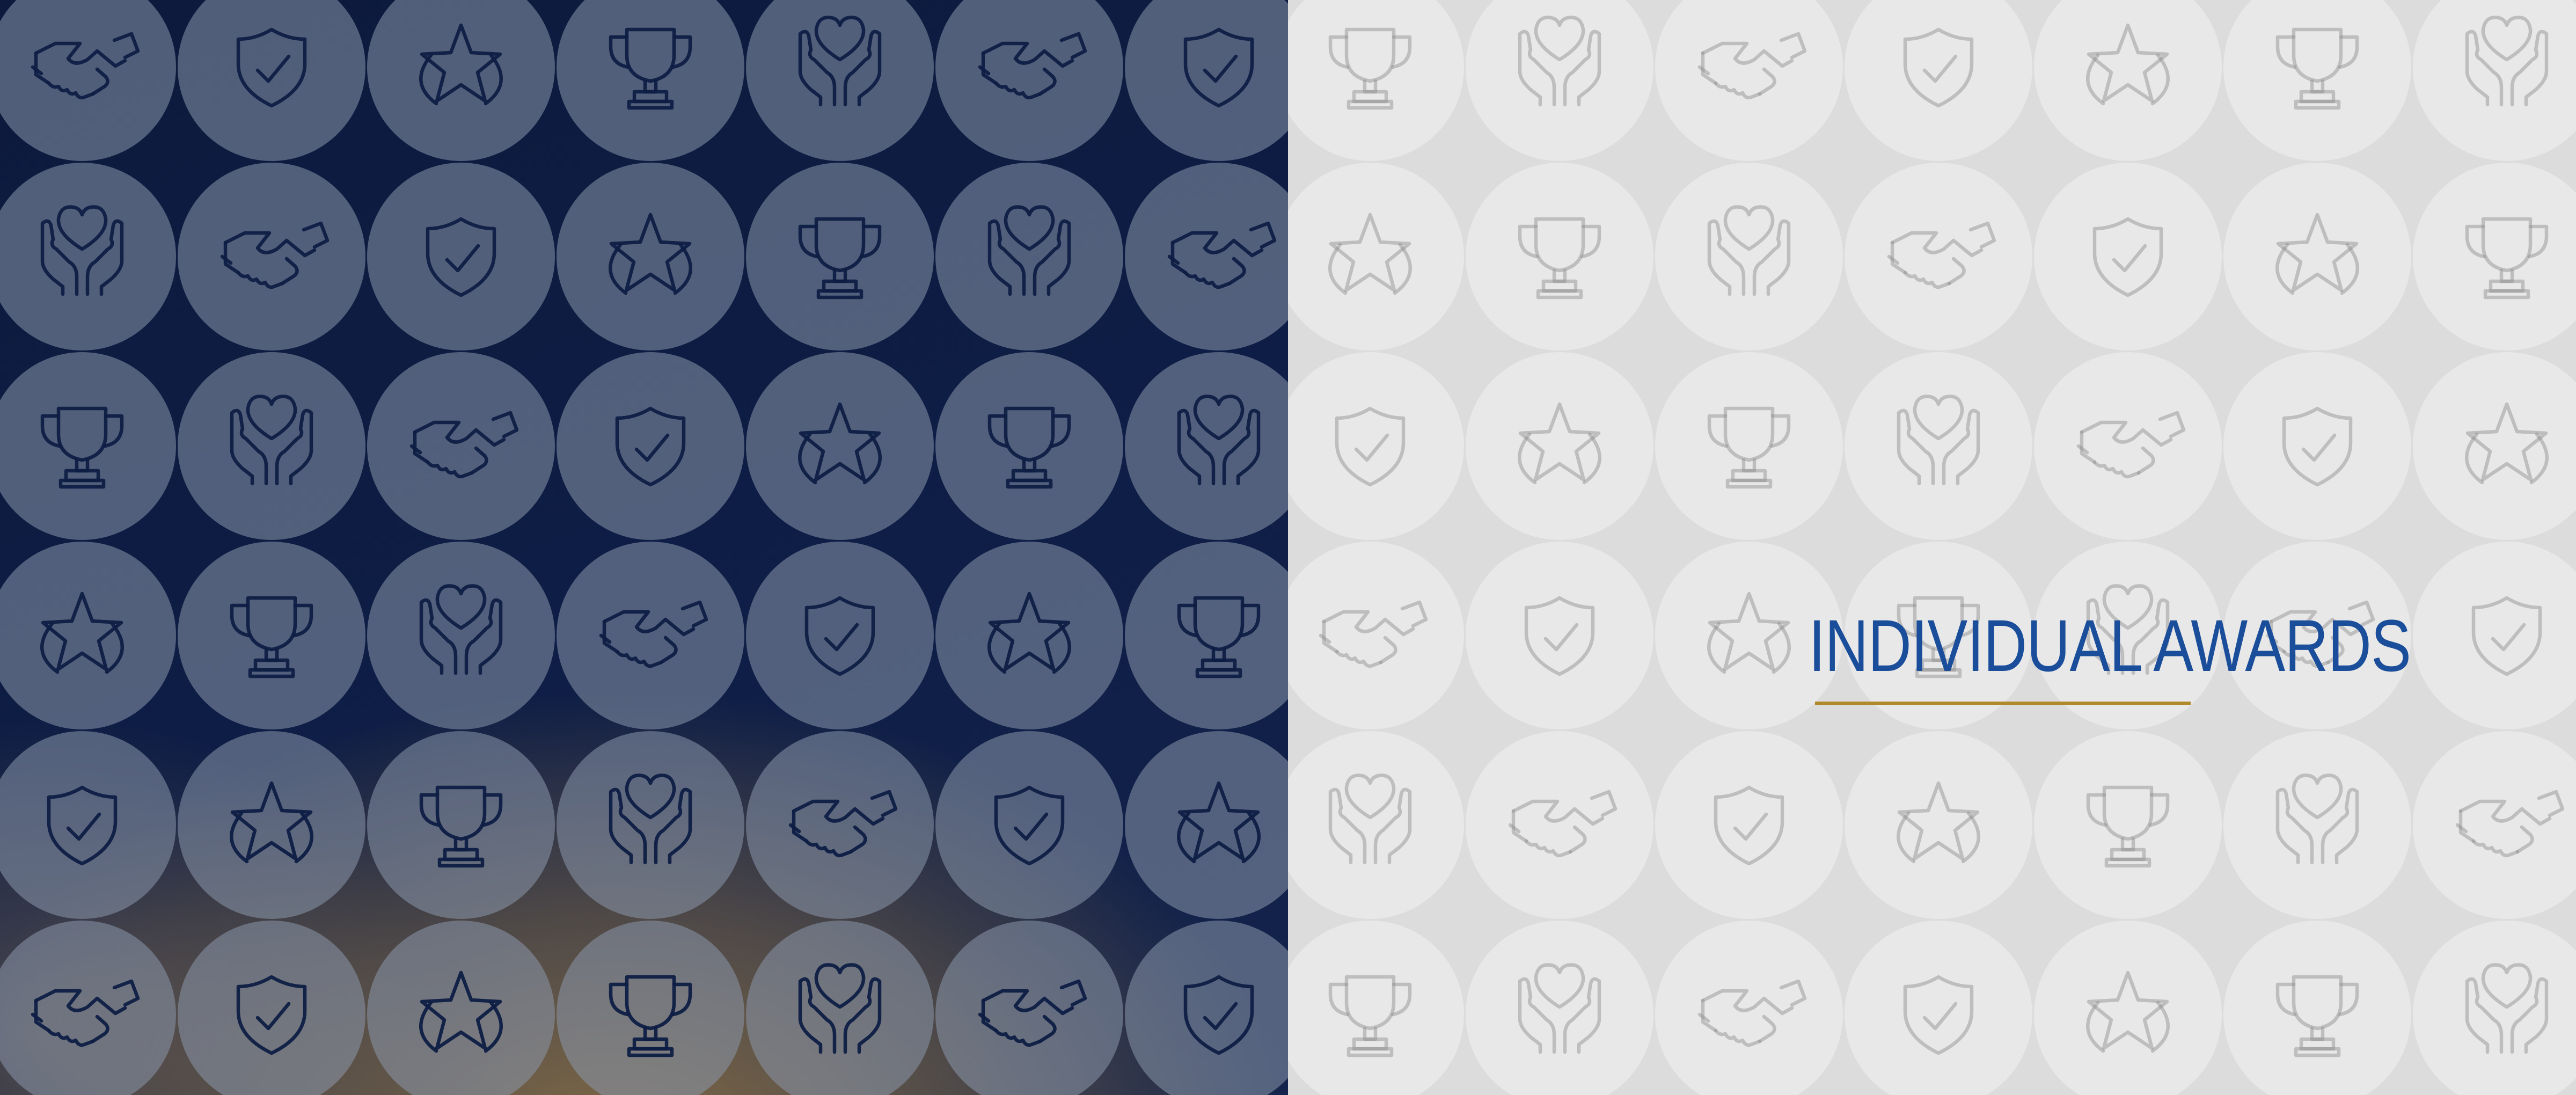 The image size is (2576, 1095). What do you see at coordinates (2110, 646) in the screenshot?
I see `page-title: INDIVIDUAL AWARDS` at bounding box center [2110, 646].